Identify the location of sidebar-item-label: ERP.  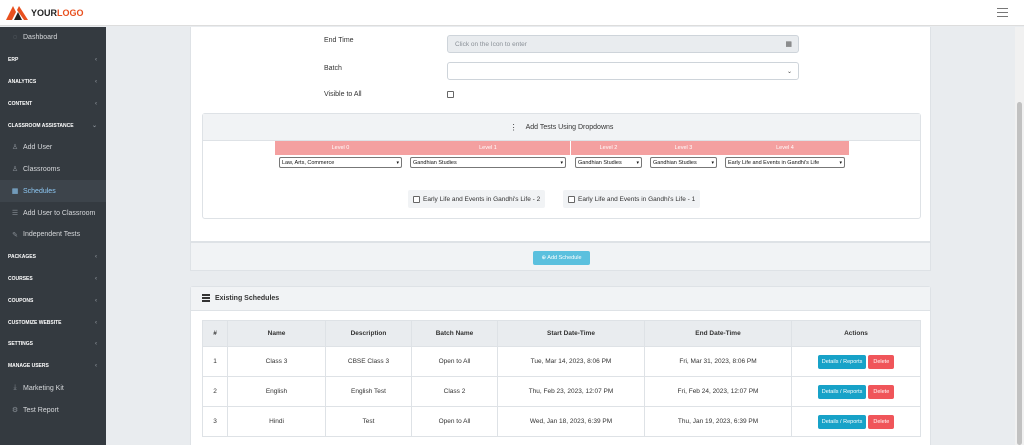
(13, 59).